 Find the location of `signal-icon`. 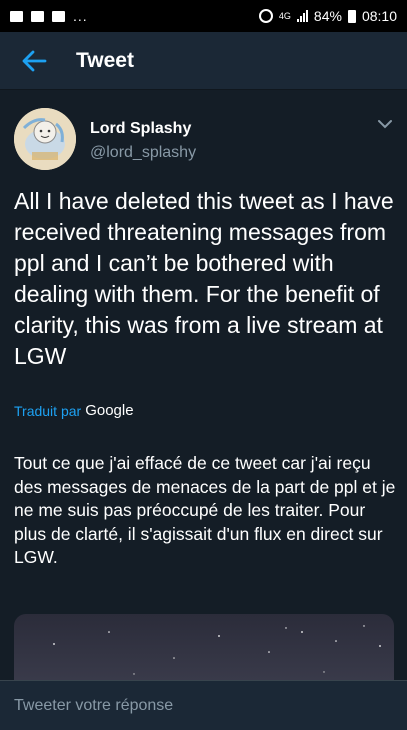

signal-icon is located at coordinates (302, 16).